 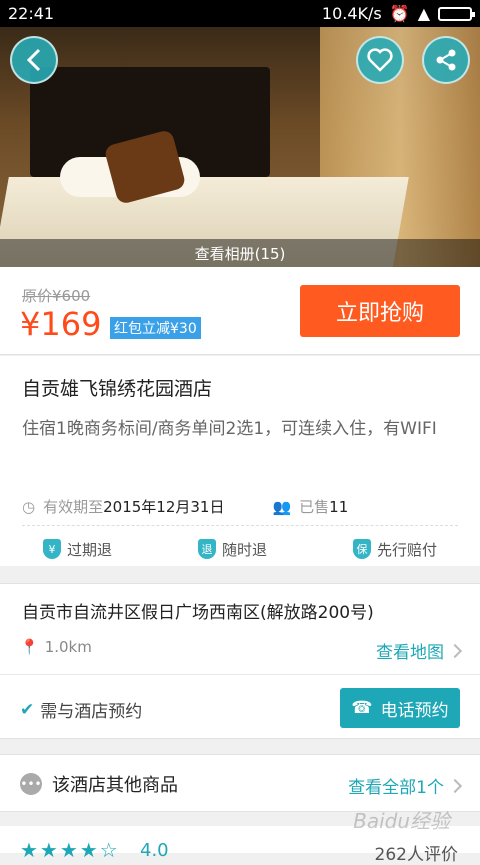 What do you see at coordinates (91, 712) in the screenshot?
I see `reservation-label: 需与酒店预约` at bounding box center [91, 712].